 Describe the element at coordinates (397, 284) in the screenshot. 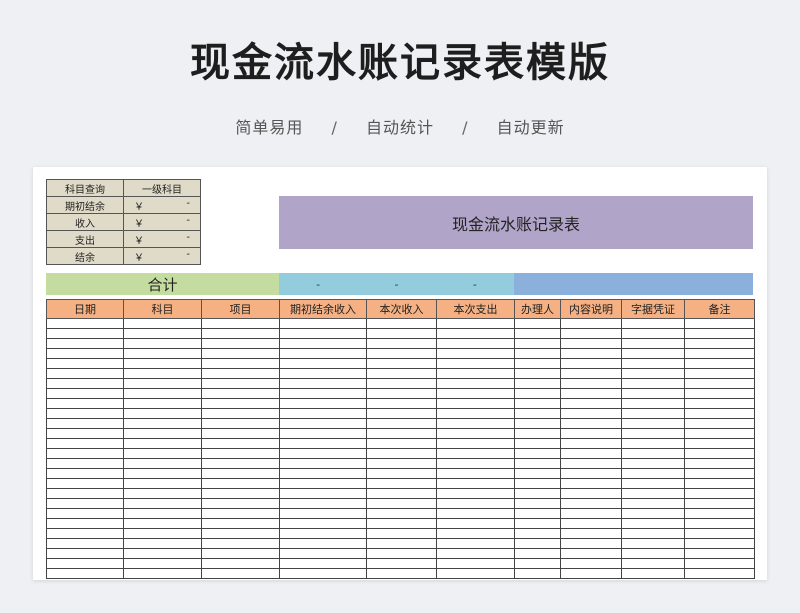

I see `total-value: -` at that location.